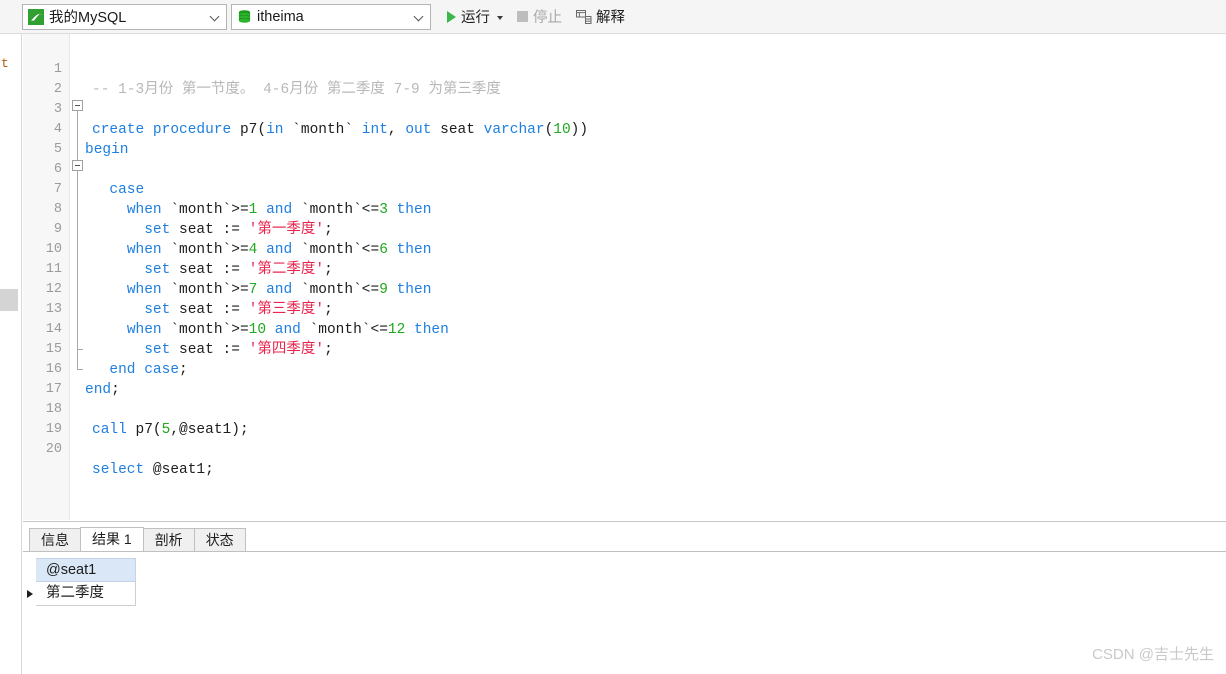  I want to click on line-number: 9, so click(57, 229).